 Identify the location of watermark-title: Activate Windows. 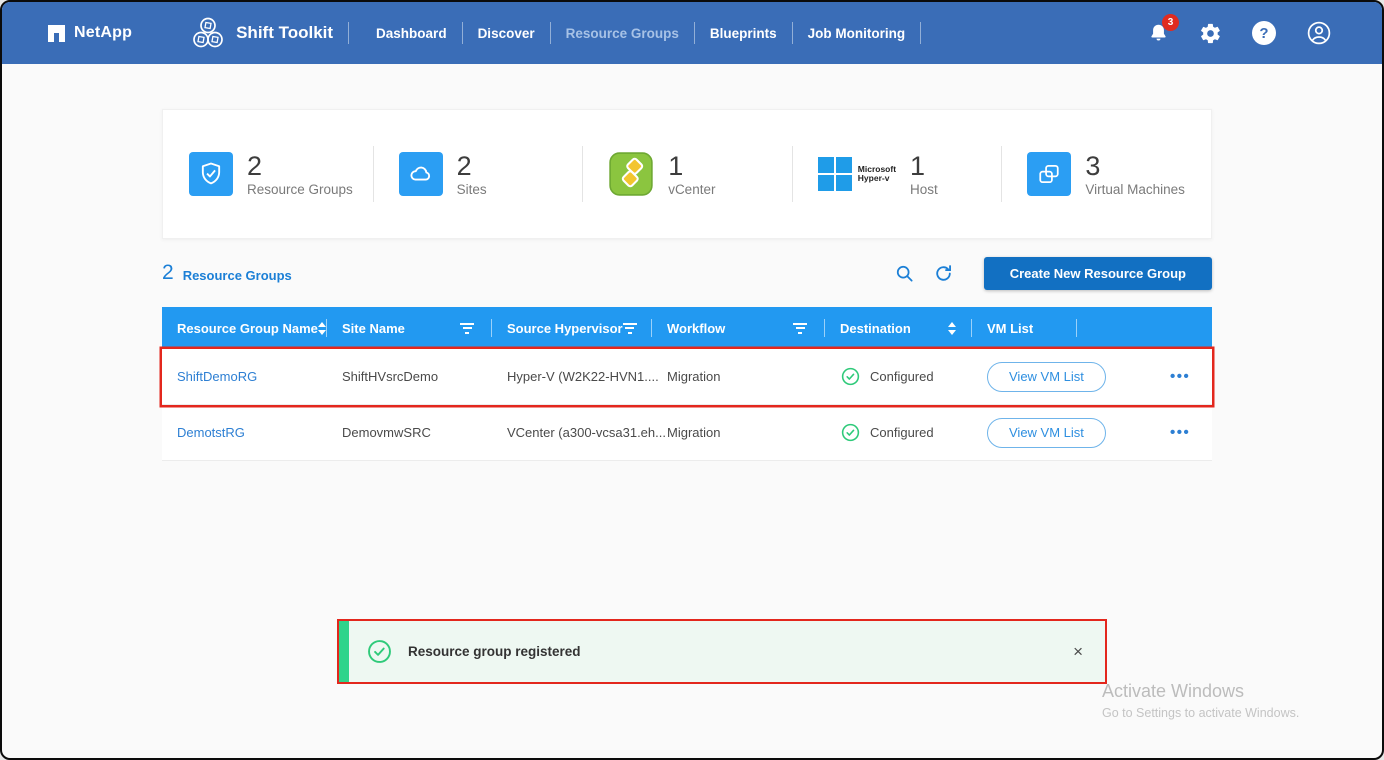
(1173, 691).